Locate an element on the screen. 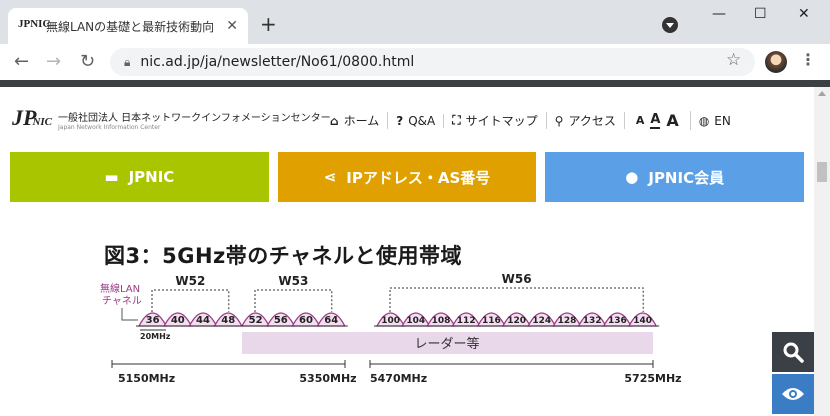 This screenshot has width=830, height=416. bandwidth-label: 20MHz is located at coordinates (155, 336).